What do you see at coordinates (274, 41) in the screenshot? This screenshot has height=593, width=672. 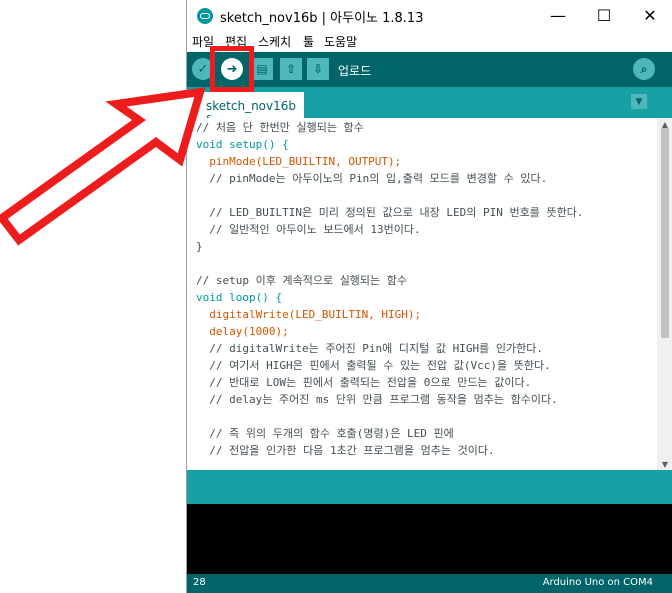 I see `menu-sketch: 스케치` at bounding box center [274, 41].